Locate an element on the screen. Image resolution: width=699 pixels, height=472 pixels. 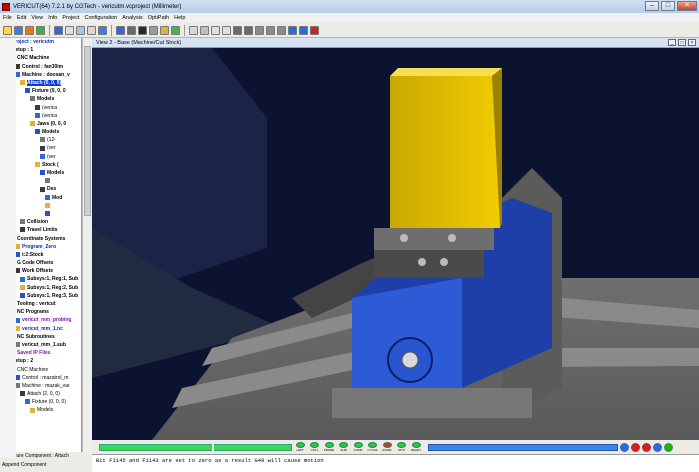
view-header: View 2 - Base (Machine/Cut Stock) _ □ × is located at coordinates (395, 43).